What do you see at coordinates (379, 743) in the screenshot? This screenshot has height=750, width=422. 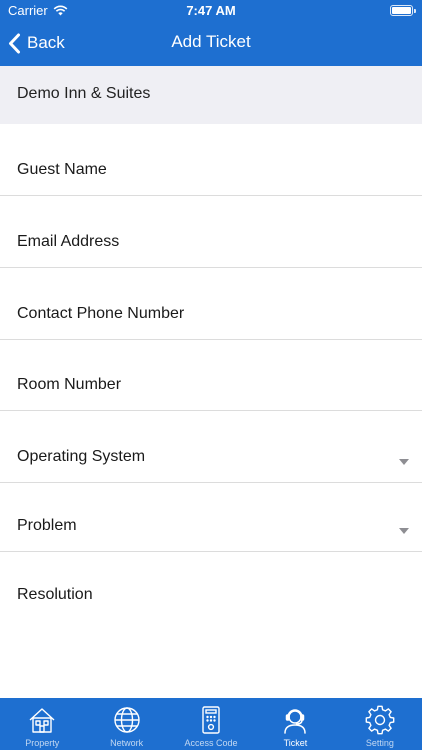 I see `tab-setting-label: Setting` at bounding box center [379, 743].